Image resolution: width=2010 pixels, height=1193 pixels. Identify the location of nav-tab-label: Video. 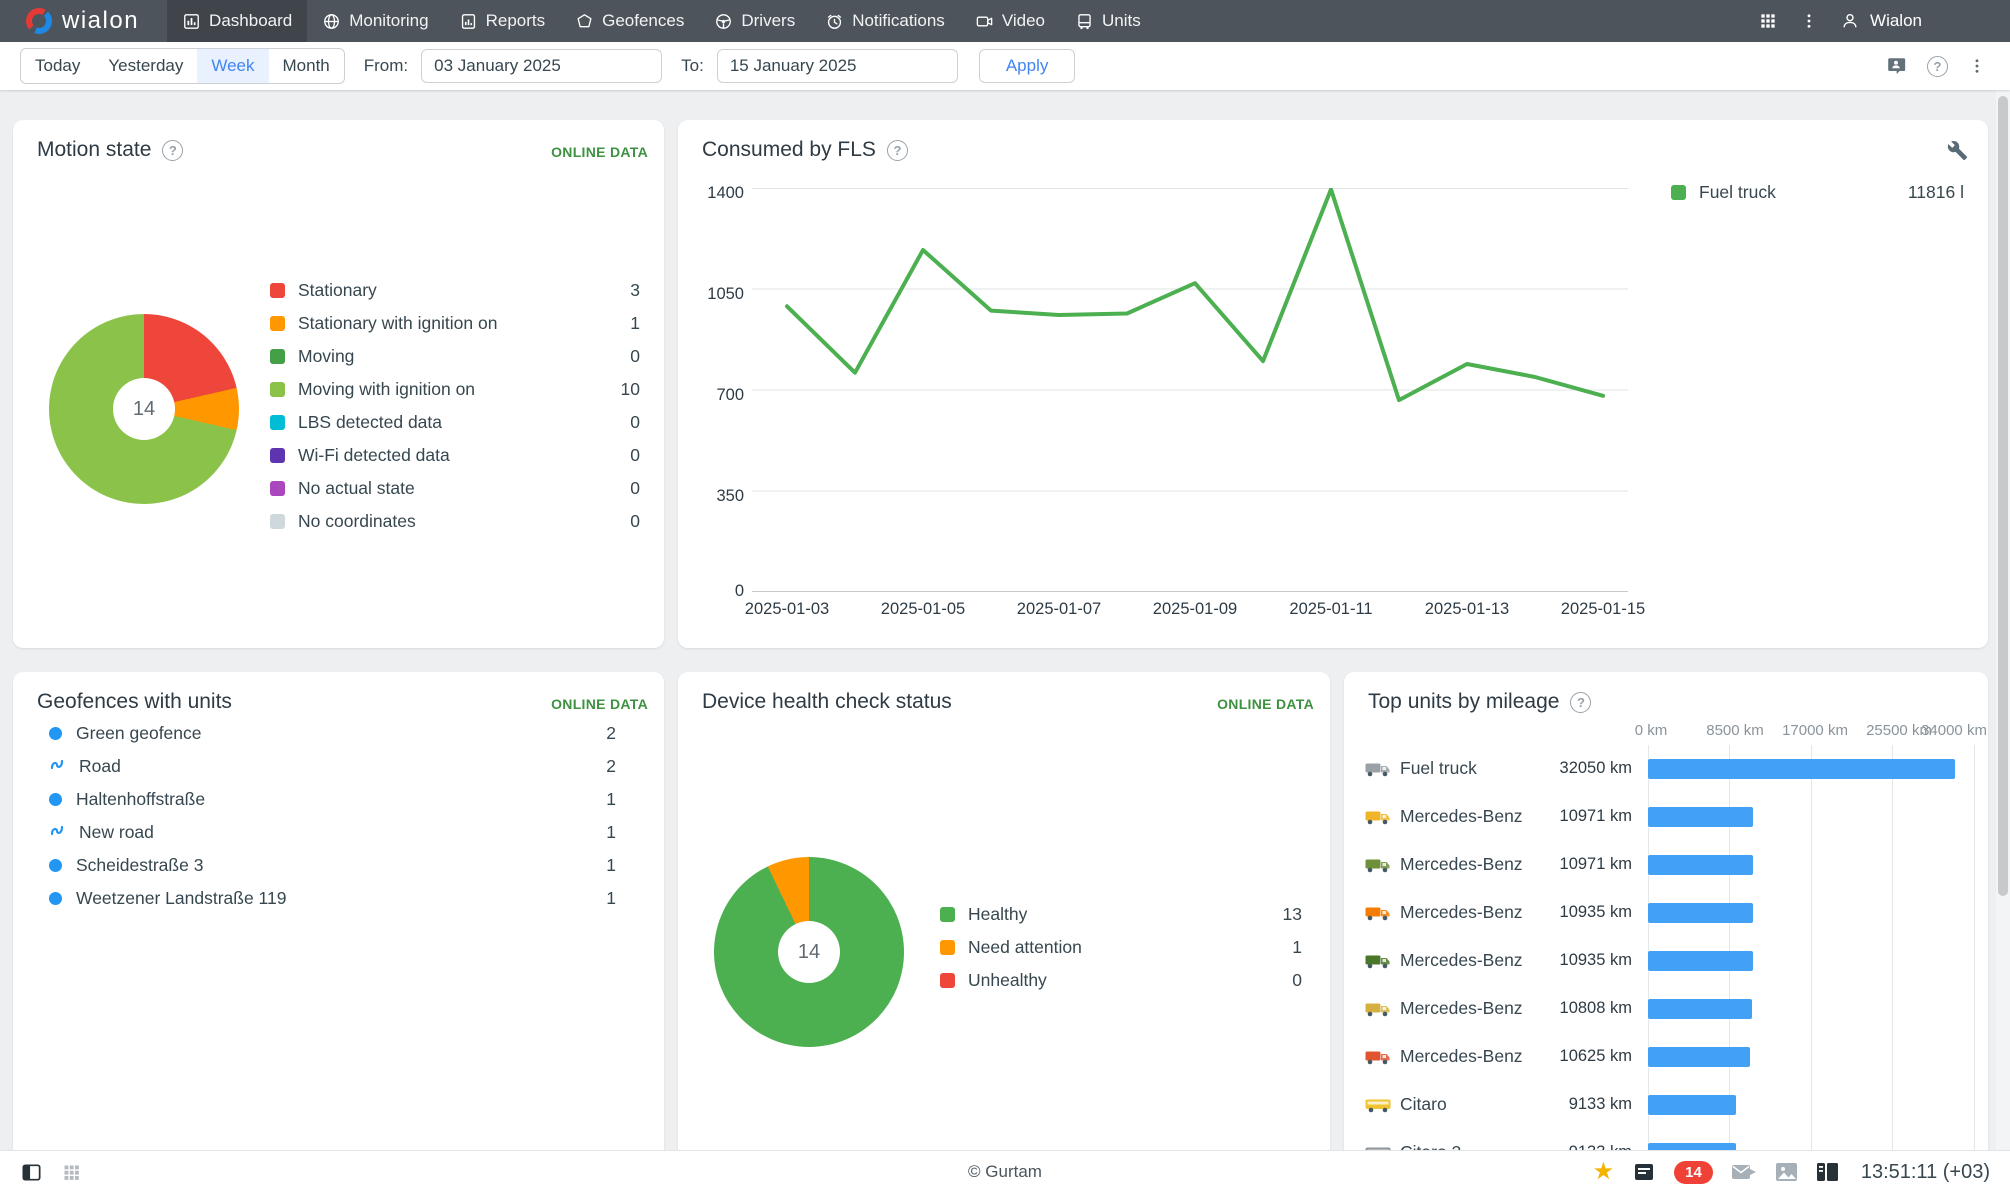
(1023, 20).